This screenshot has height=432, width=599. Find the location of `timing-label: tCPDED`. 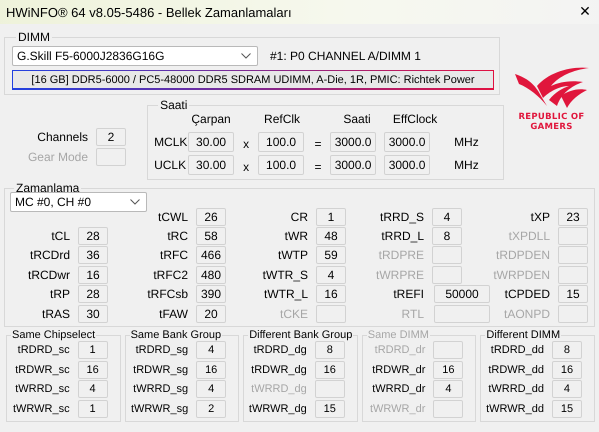

timing-label: tCPDED is located at coordinates (527, 294).